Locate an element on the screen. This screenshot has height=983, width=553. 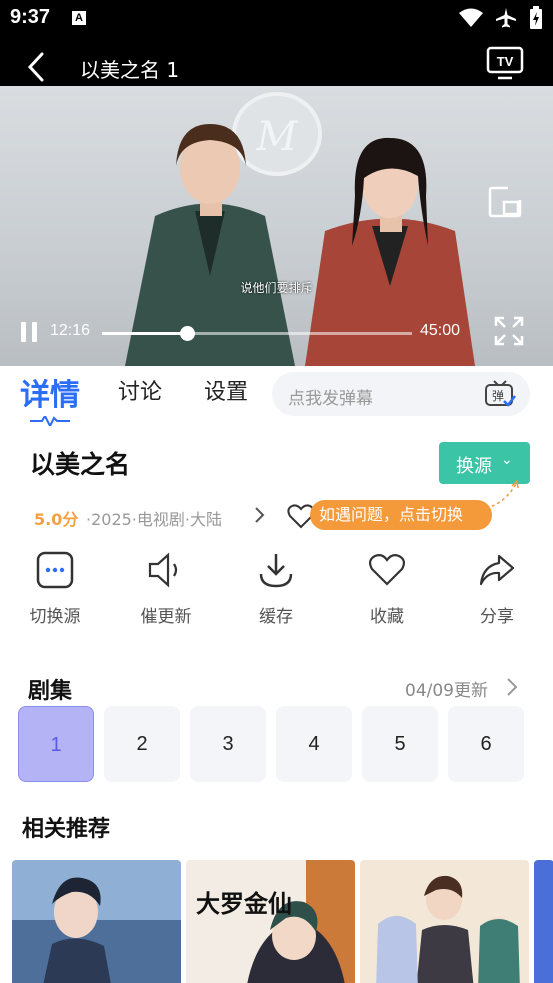
share-action: 分享 is located at coordinates (497, 588).